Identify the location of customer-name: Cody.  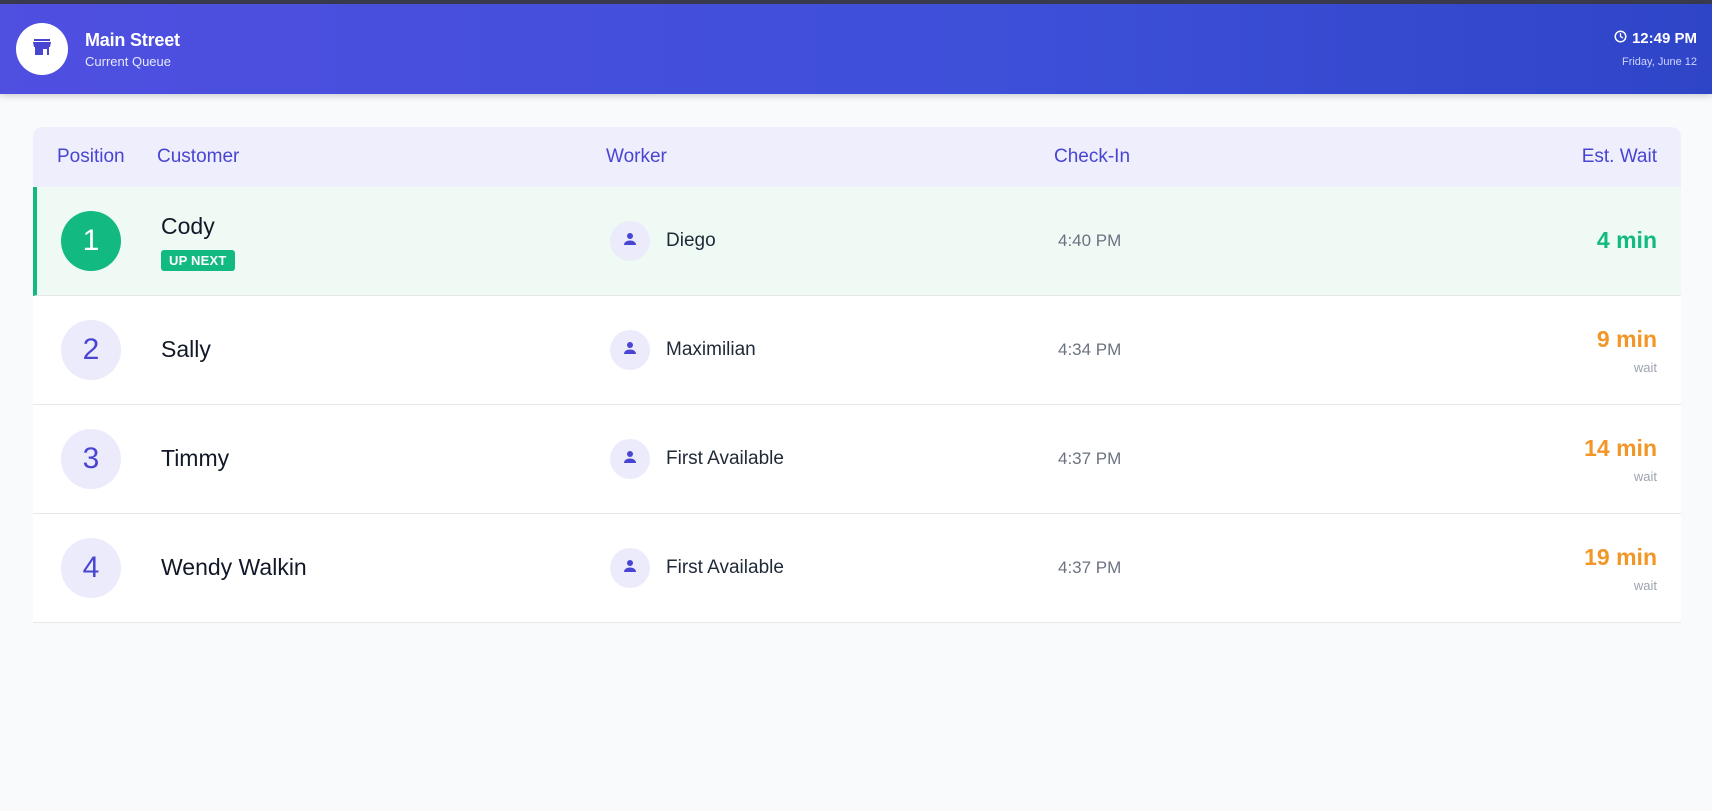
(188, 226).